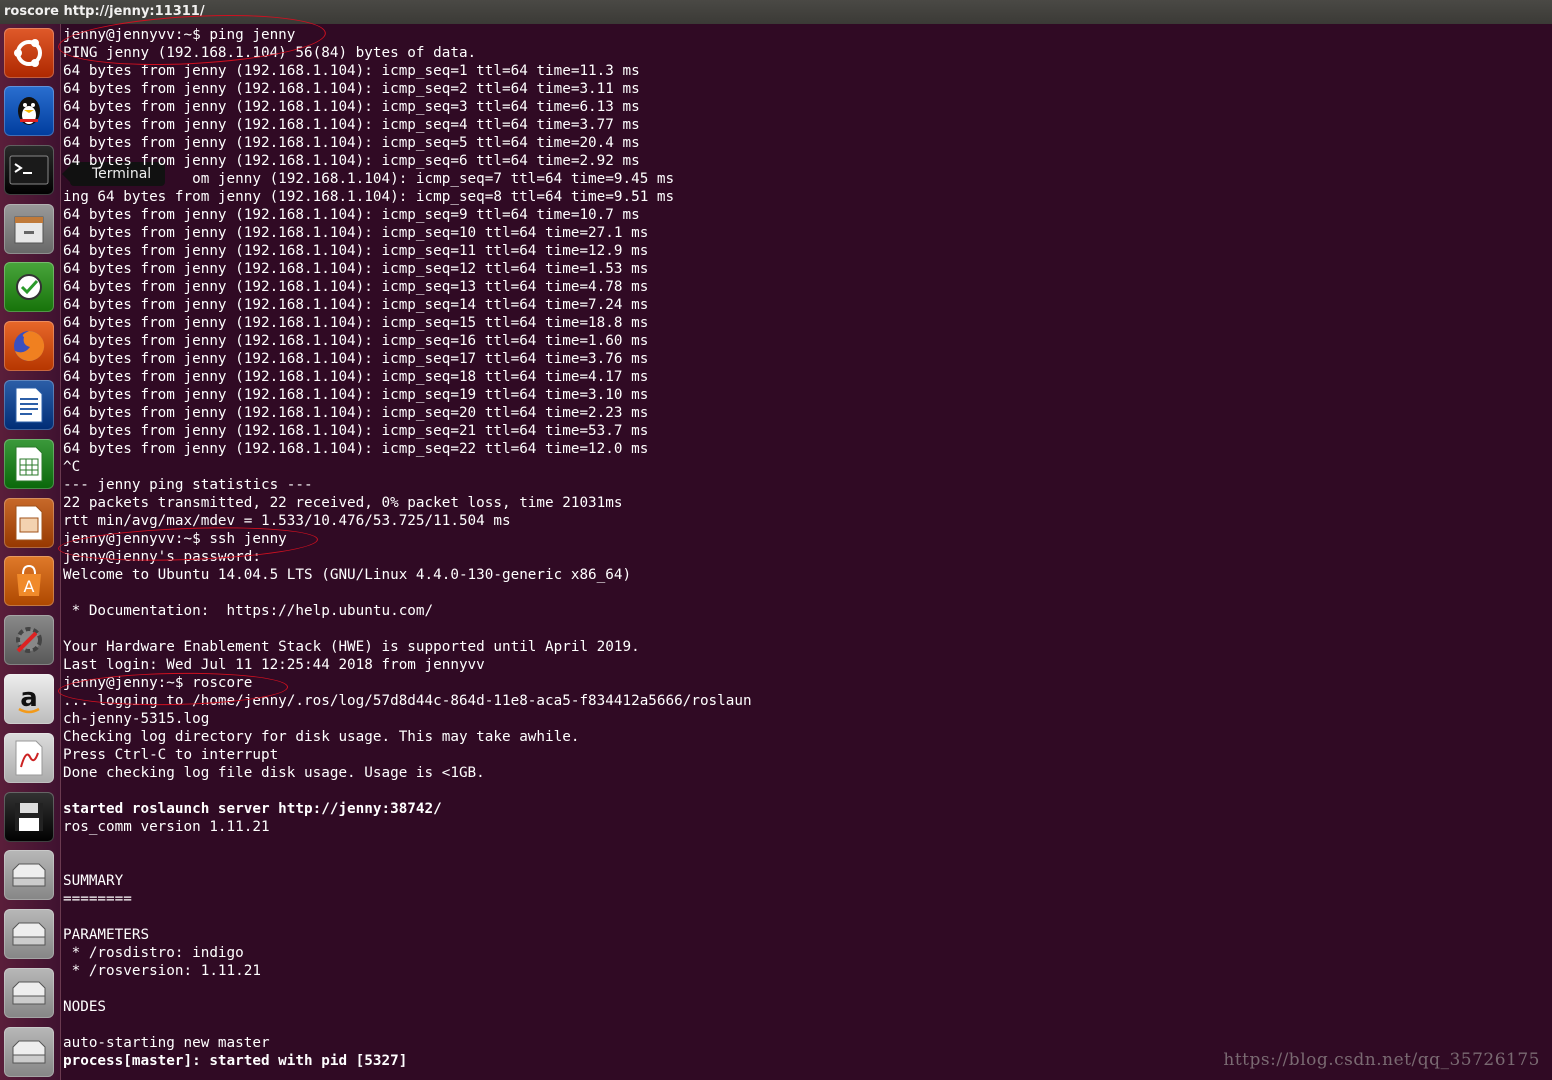  What do you see at coordinates (162, 557) in the screenshot?
I see `terminal-line: jenny@jenny's password:` at bounding box center [162, 557].